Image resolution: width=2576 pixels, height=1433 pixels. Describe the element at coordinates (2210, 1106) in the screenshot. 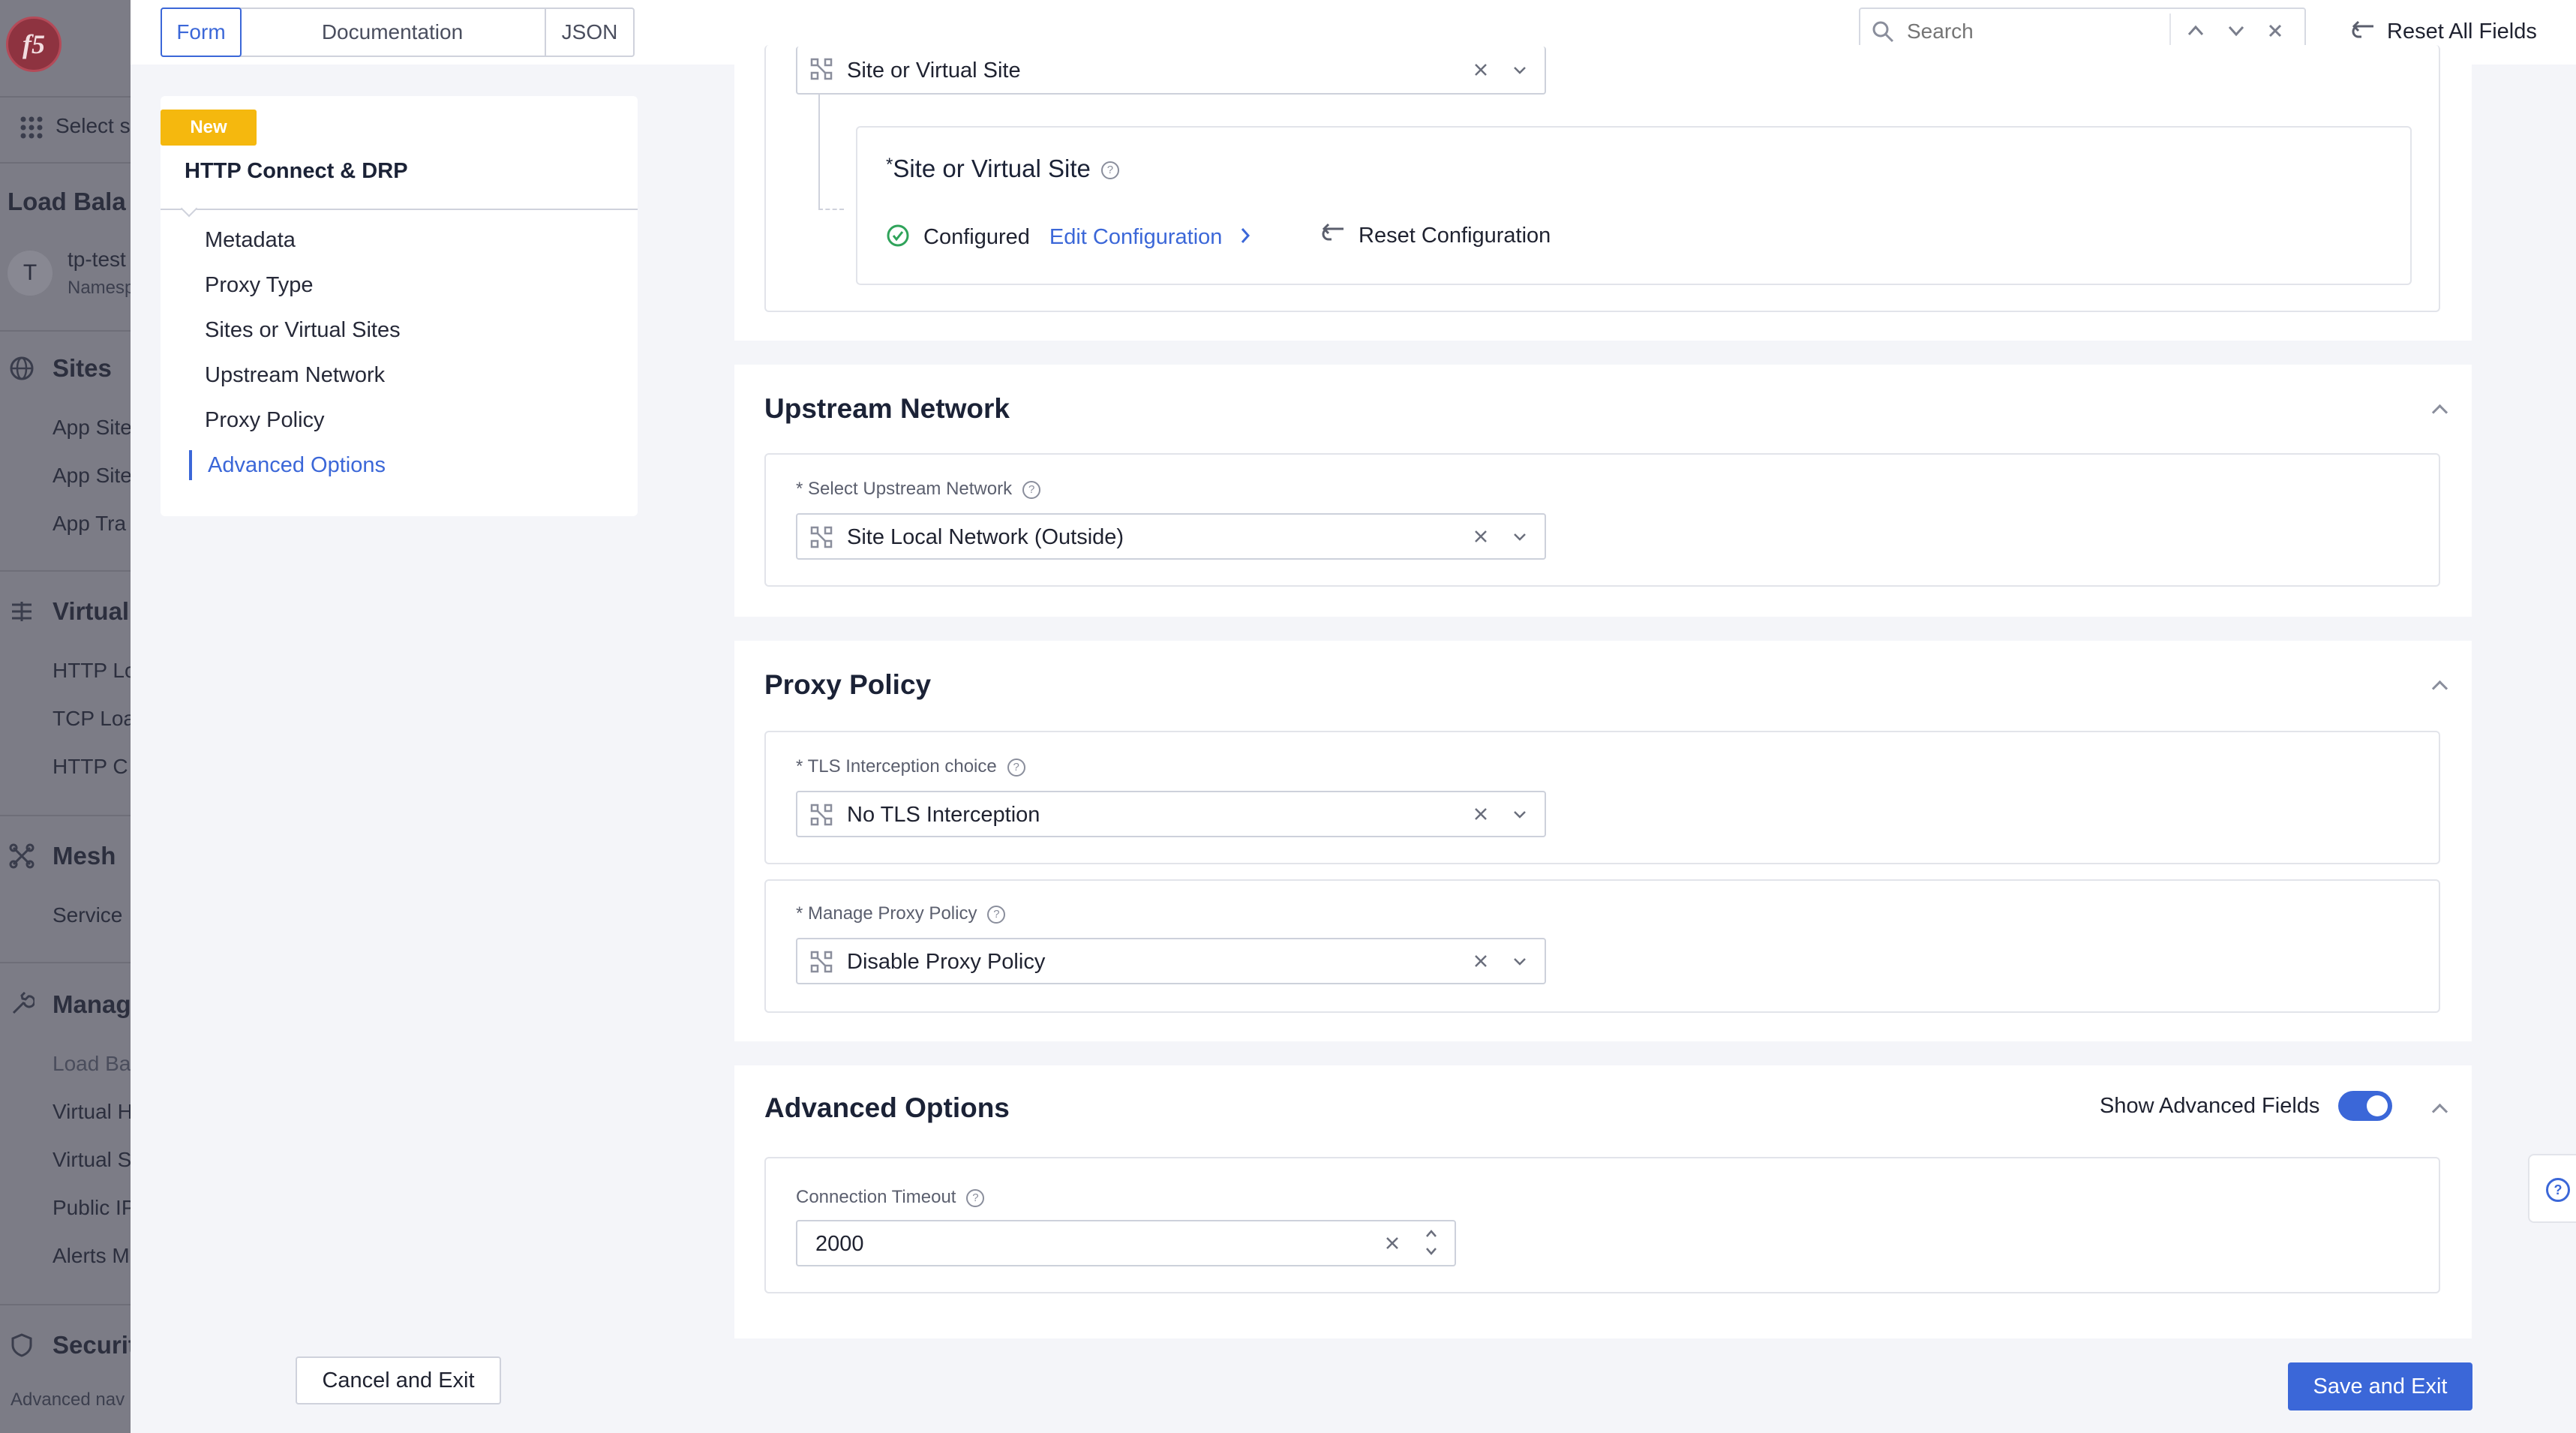

I see `show-advanced-fields-label: Show Advanced Fields` at that location.